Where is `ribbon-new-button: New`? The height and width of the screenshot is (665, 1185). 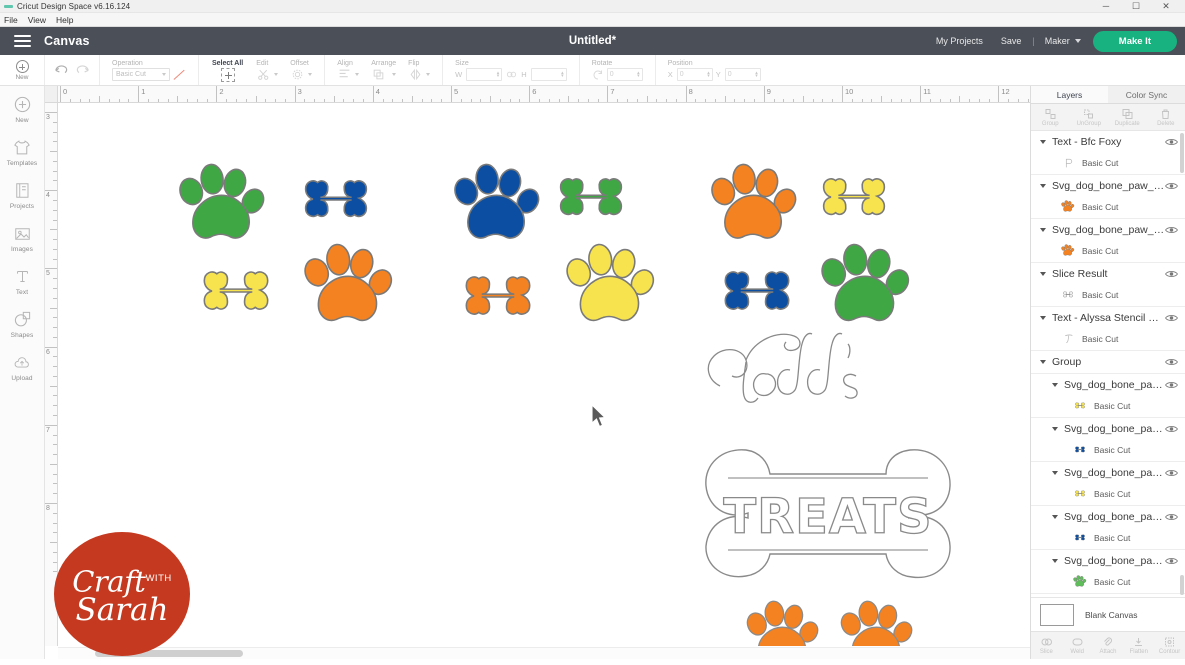 ribbon-new-button: New is located at coordinates (22, 70).